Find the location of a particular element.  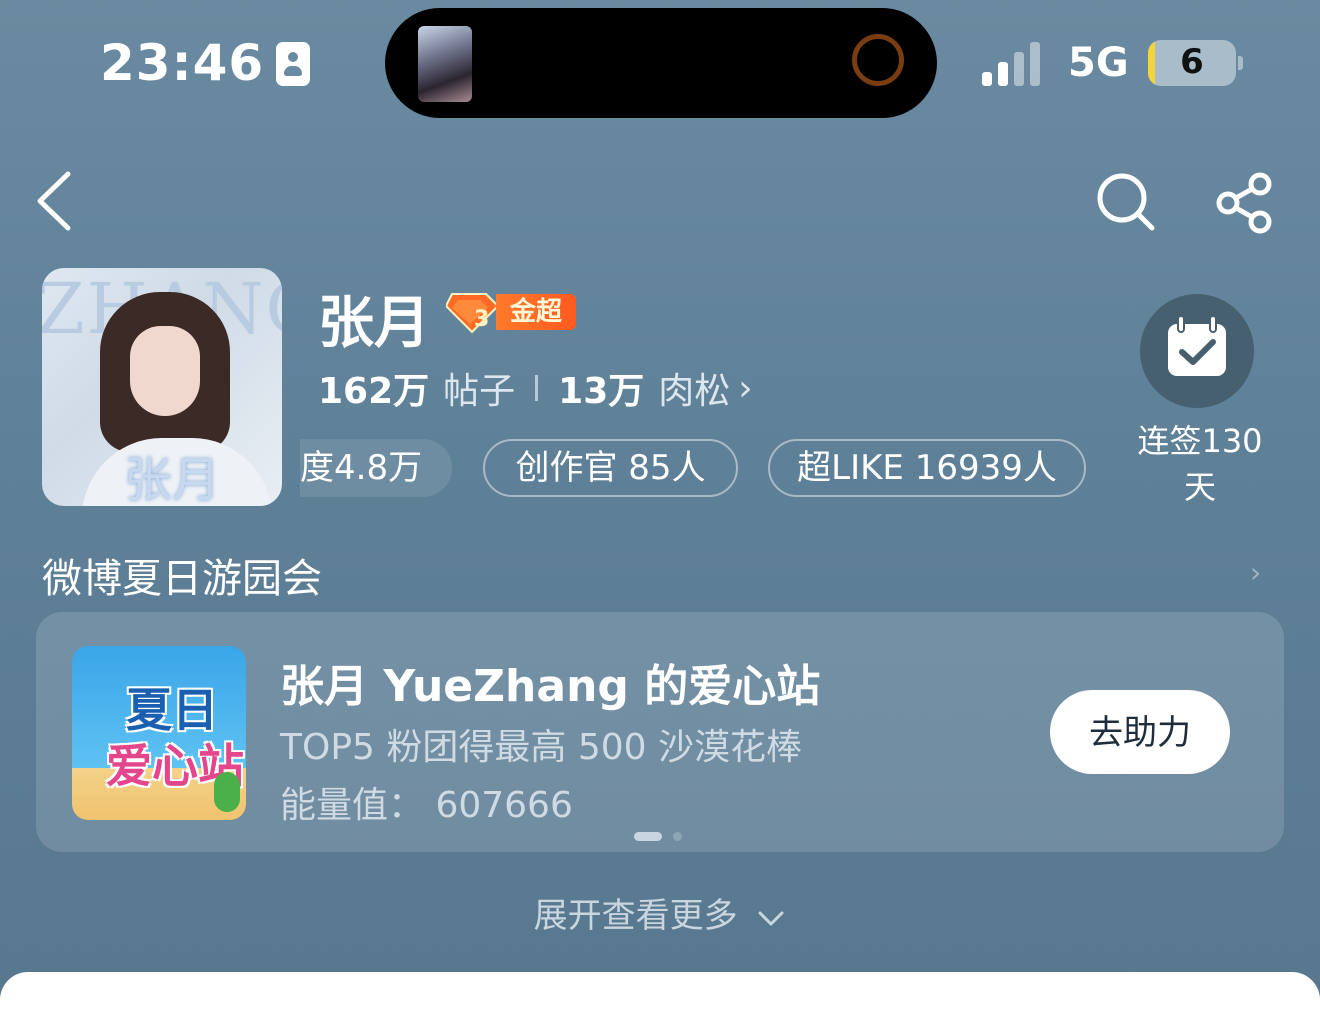

share-button is located at coordinates (1246, 202).